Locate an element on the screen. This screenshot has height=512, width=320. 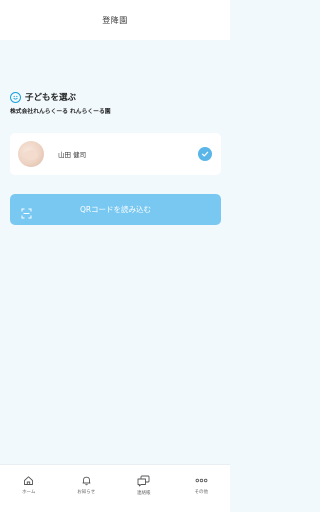
organization-name: 株式会社れんらくーる れんらくーる園 is located at coordinates (60, 112).